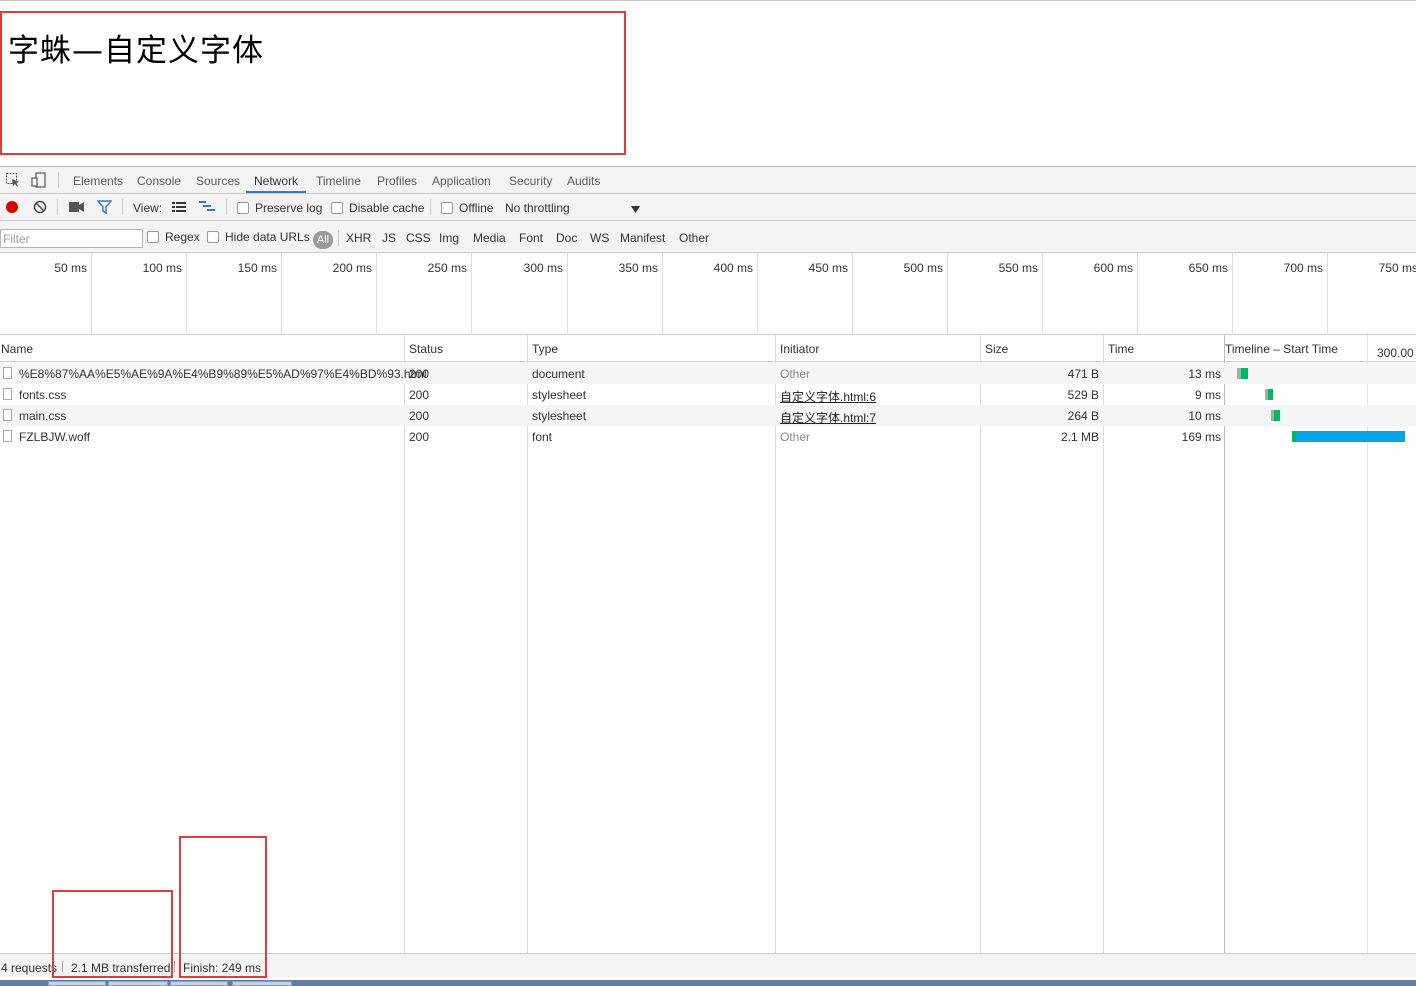 The width and height of the screenshot is (1416, 986). I want to click on tab-audits: Audits, so click(583, 181).